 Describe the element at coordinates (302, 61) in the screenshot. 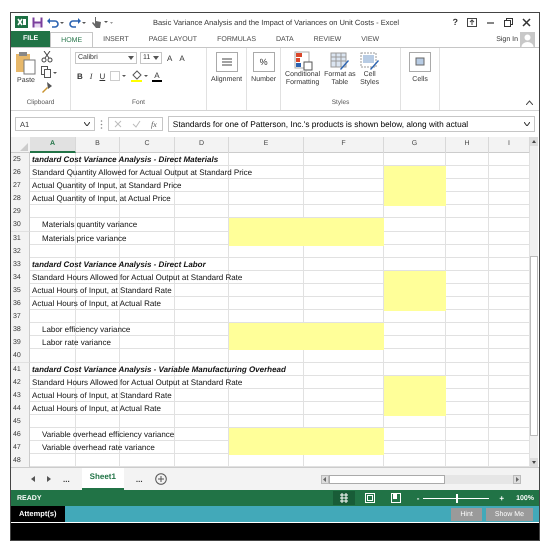

I see `conditional-format-icon` at that location.